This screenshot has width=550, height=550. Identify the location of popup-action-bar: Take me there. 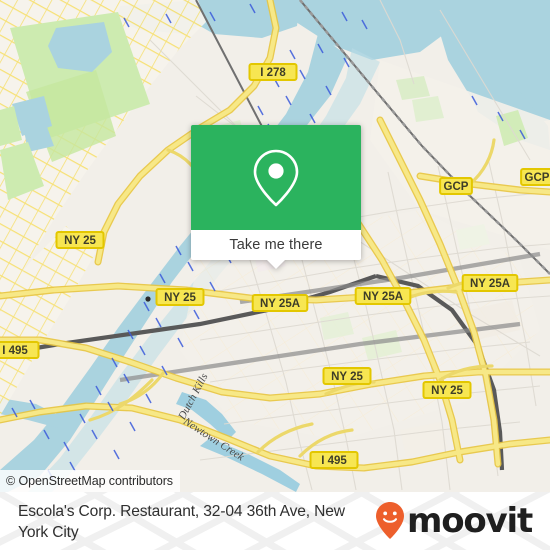
(276, 249).